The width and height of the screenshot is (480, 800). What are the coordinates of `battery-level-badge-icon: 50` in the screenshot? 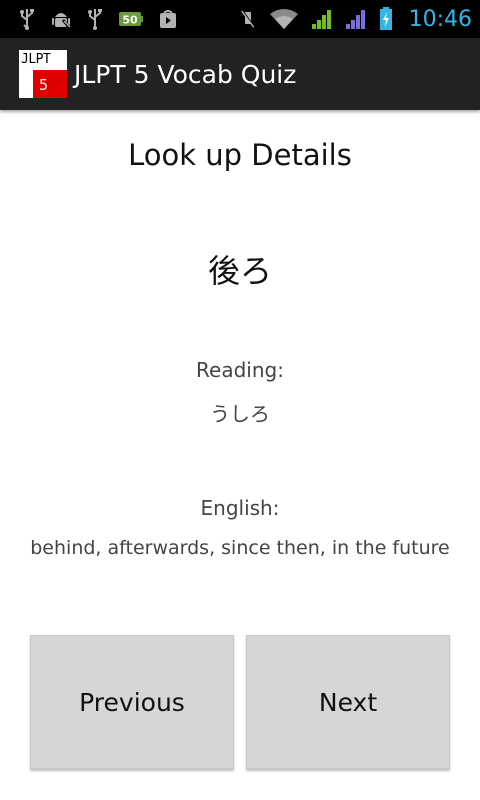 It's located at (131, 19).